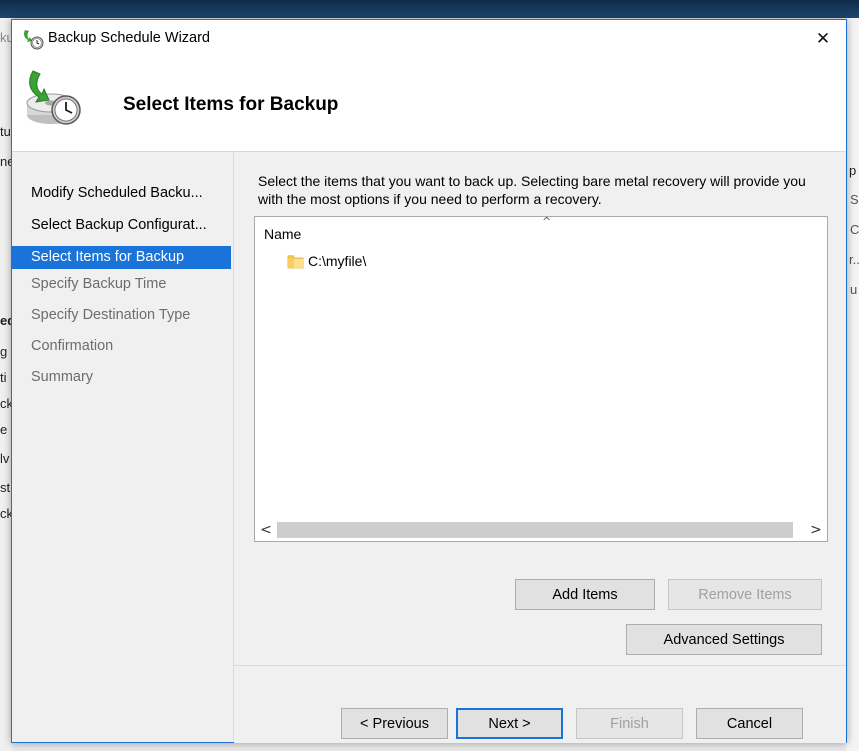 The width and height of the screenshot is (859, 751). What do you see at coordinates (585, 594) in the screenshot?
I see `add-items-button: Add Items` at bounding box center [585, 594].